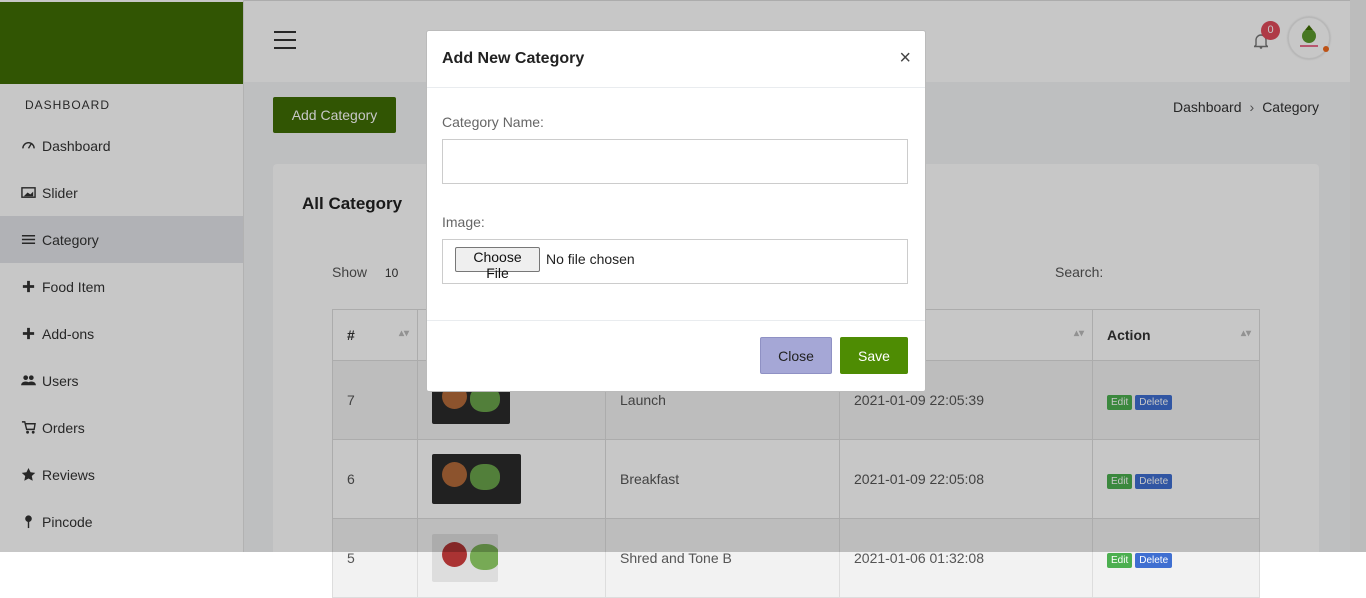  What do you see at coordinates (590, 259) in the screenshot?
I see `file-status-text: No file chosen` at bounding box center [590, 259].